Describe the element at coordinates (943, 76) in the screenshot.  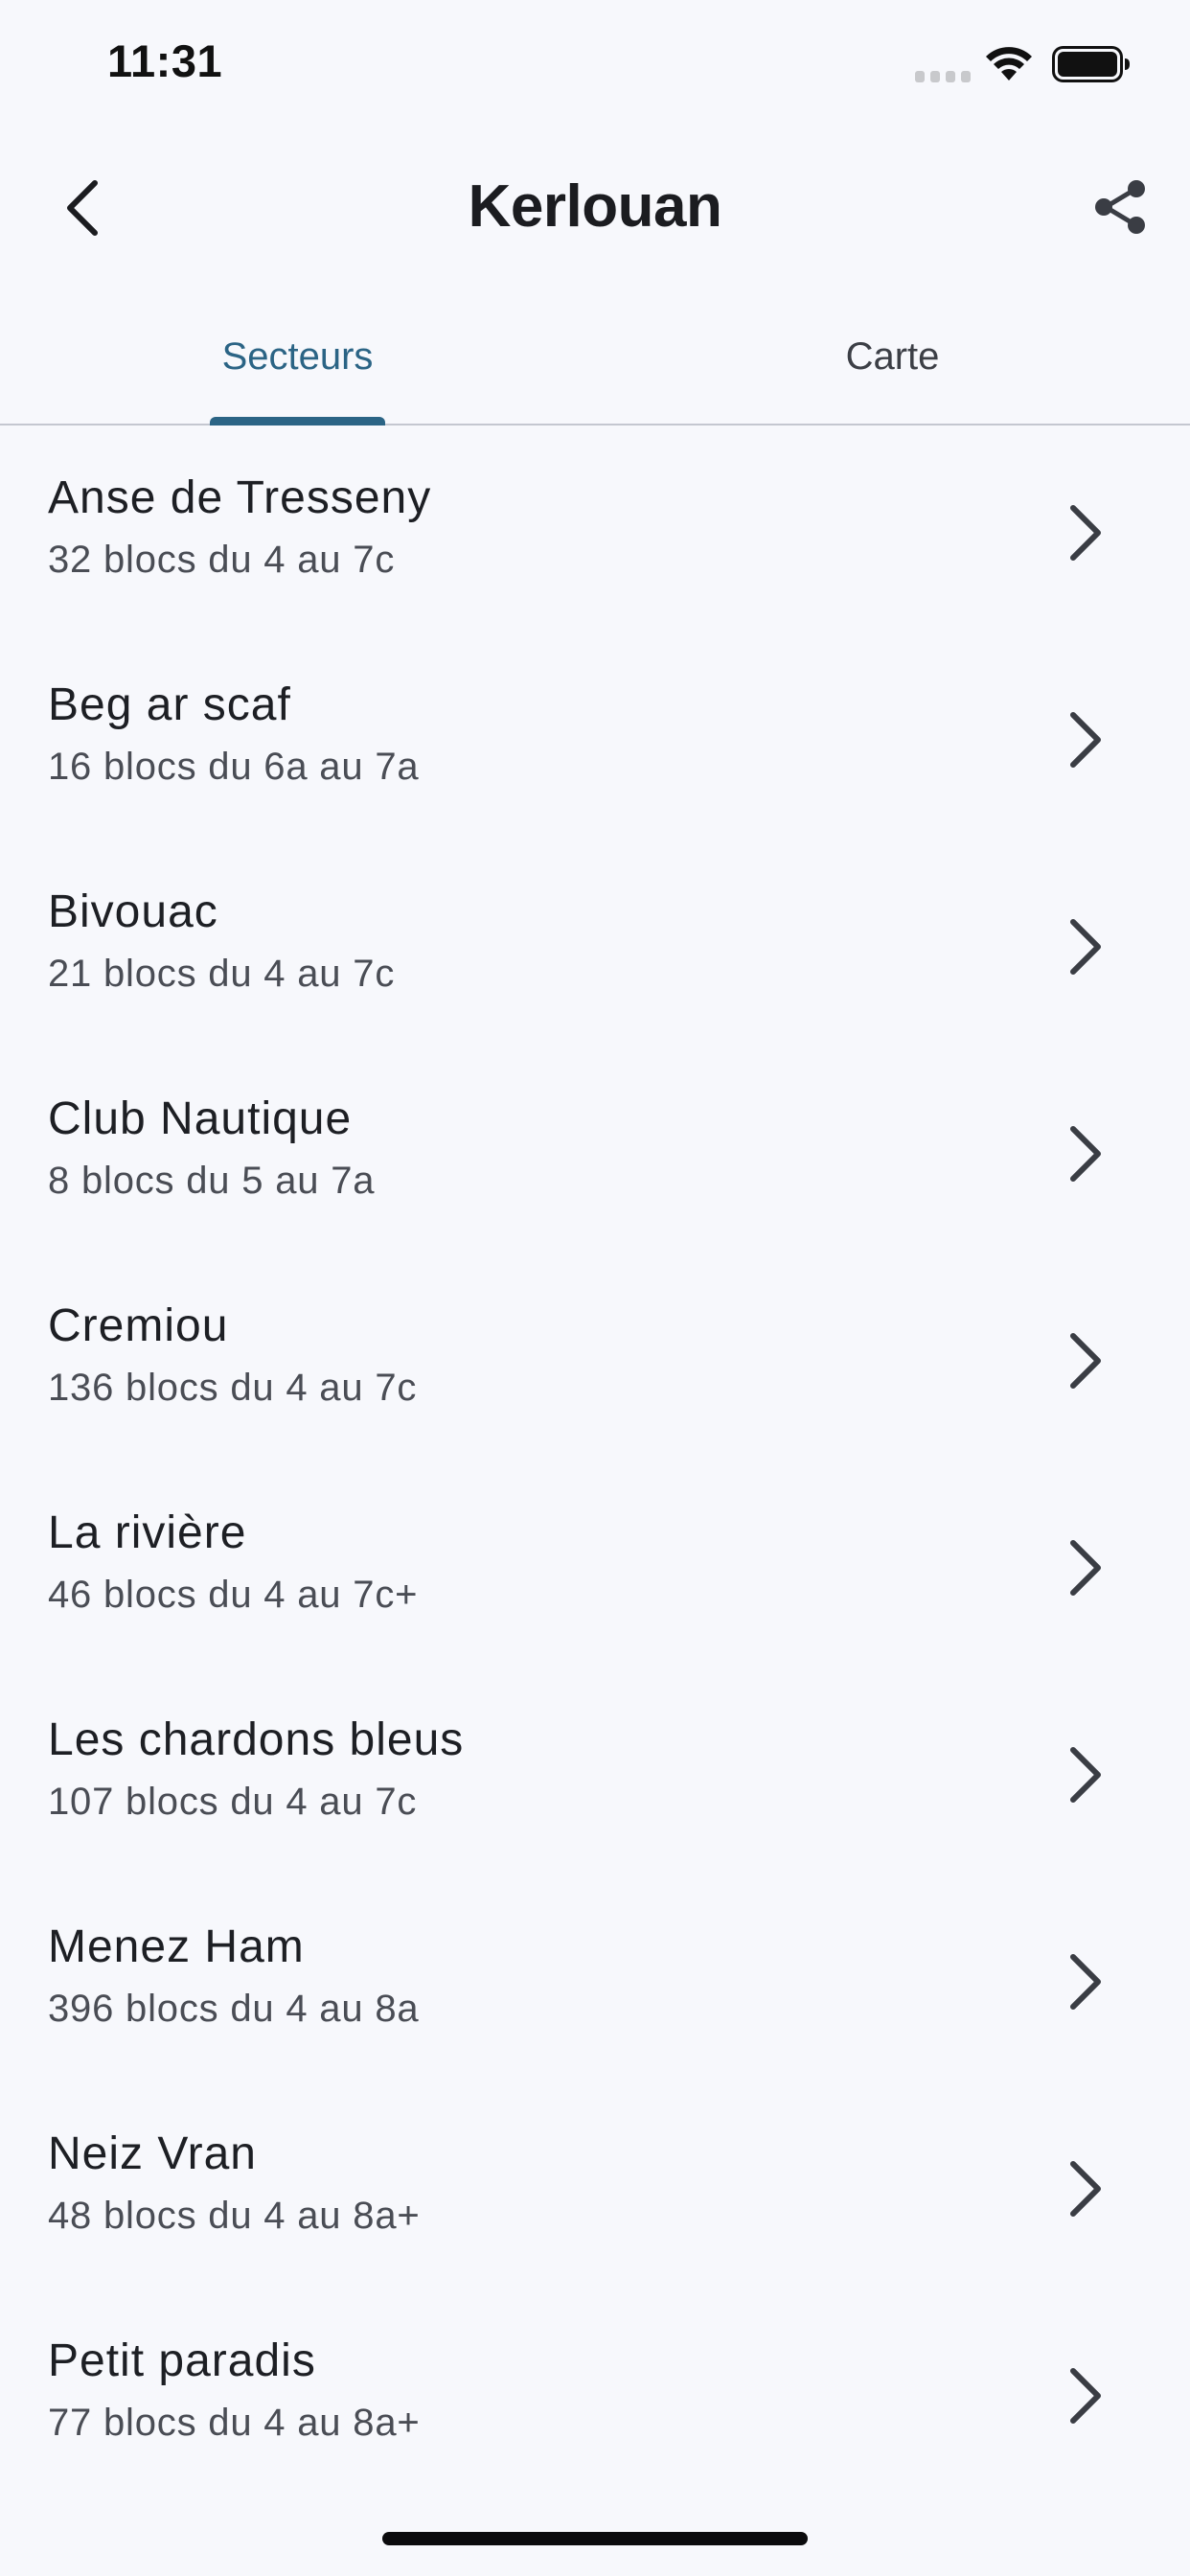
I see `signal-icon` at that location.